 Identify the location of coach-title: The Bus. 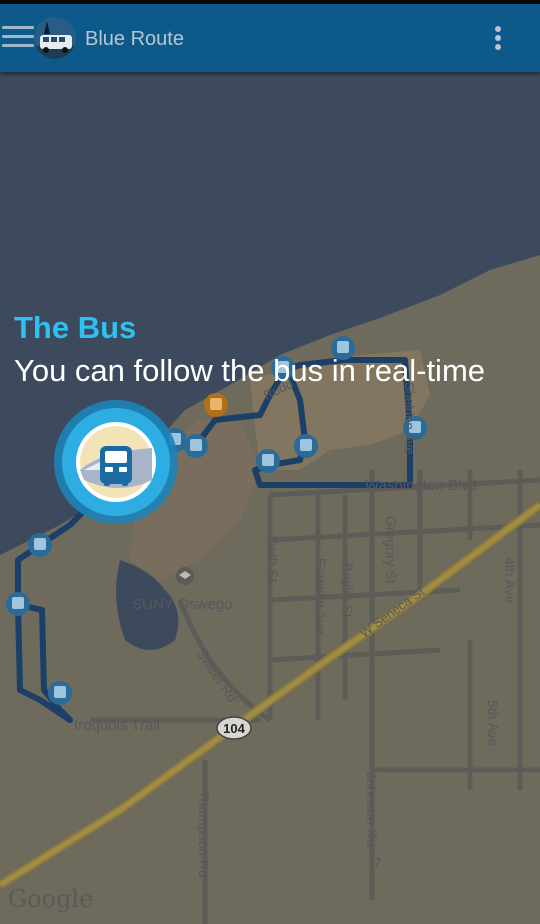
(75, 327).